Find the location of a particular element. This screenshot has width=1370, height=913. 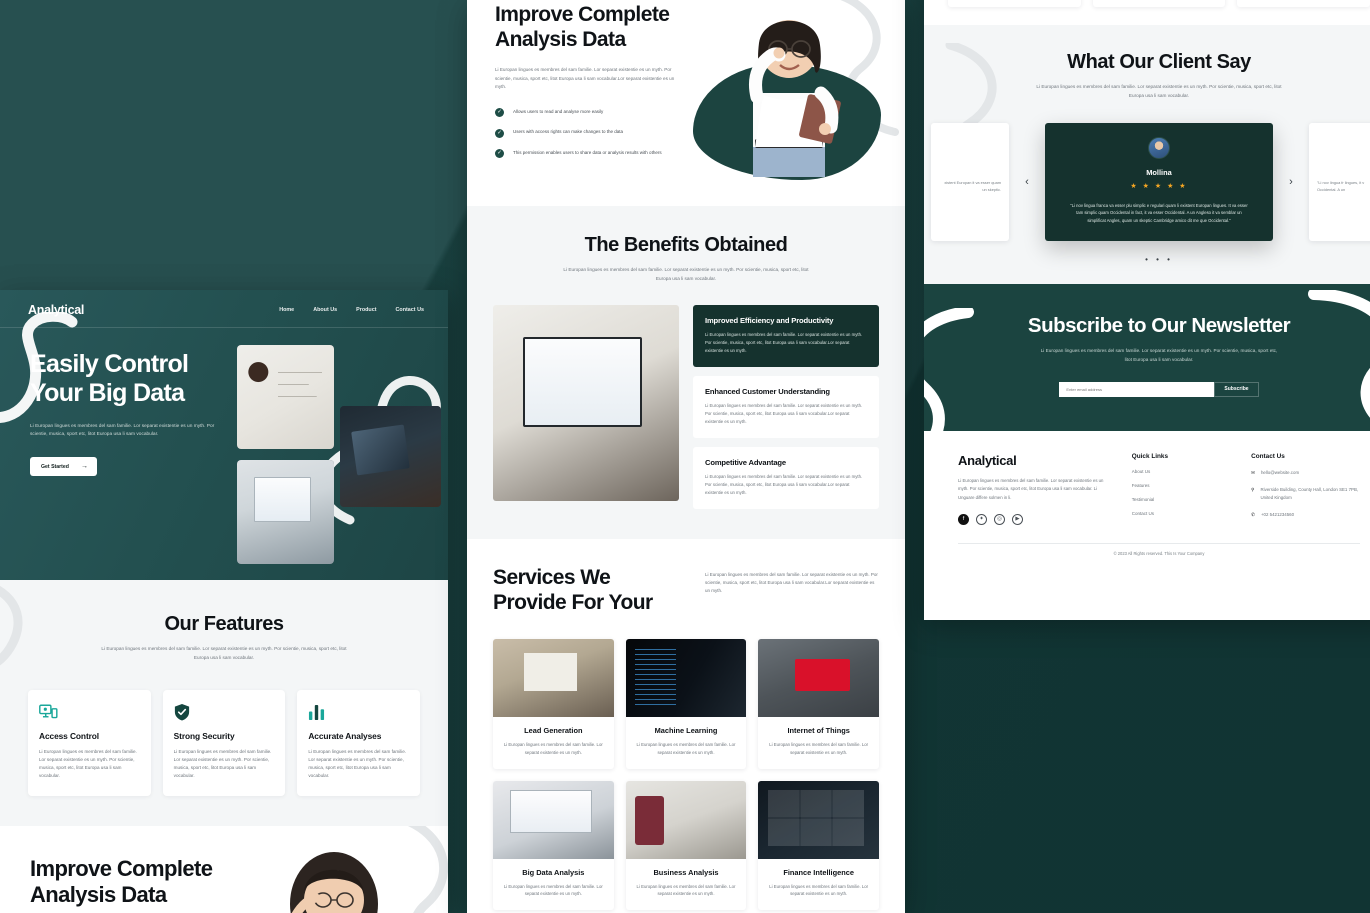

feature-title: Accurate Analyses is located at coordinates (345, 736).